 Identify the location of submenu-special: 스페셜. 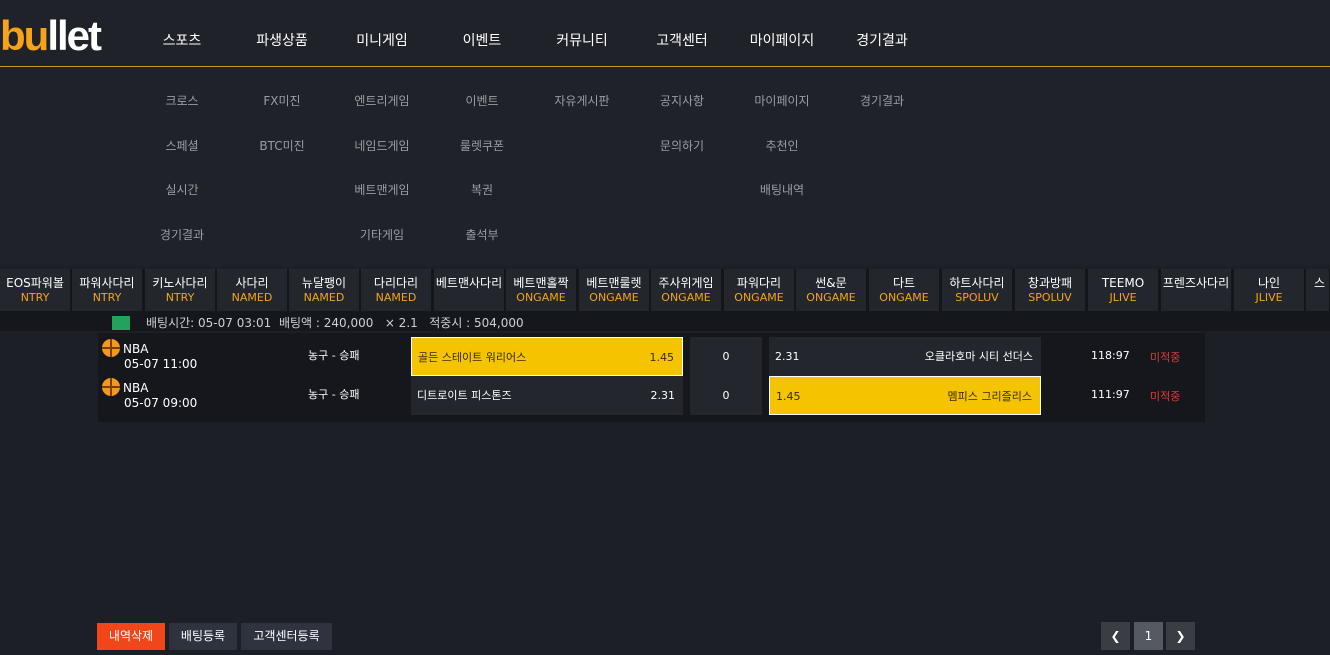
(182, 145).